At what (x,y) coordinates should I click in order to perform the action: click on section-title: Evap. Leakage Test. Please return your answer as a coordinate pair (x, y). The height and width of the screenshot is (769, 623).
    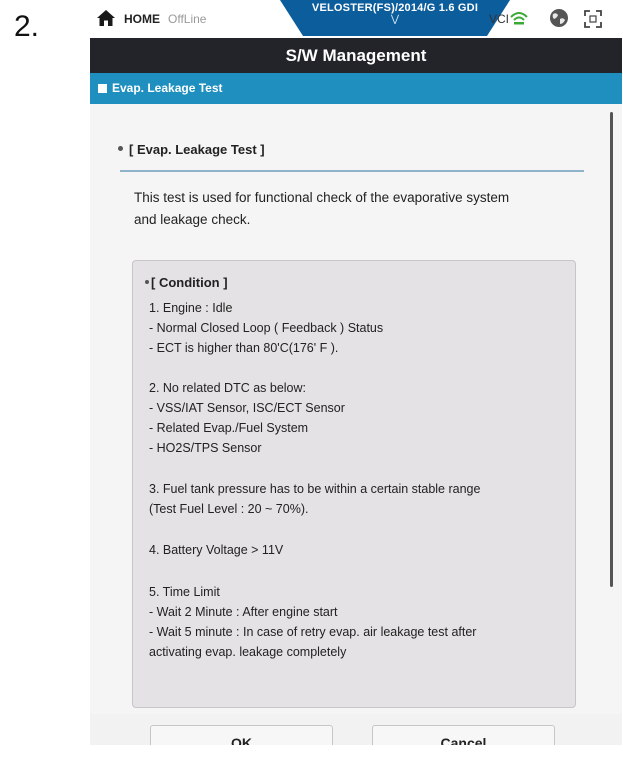
    Looking at the image, I should click on (167, 88).